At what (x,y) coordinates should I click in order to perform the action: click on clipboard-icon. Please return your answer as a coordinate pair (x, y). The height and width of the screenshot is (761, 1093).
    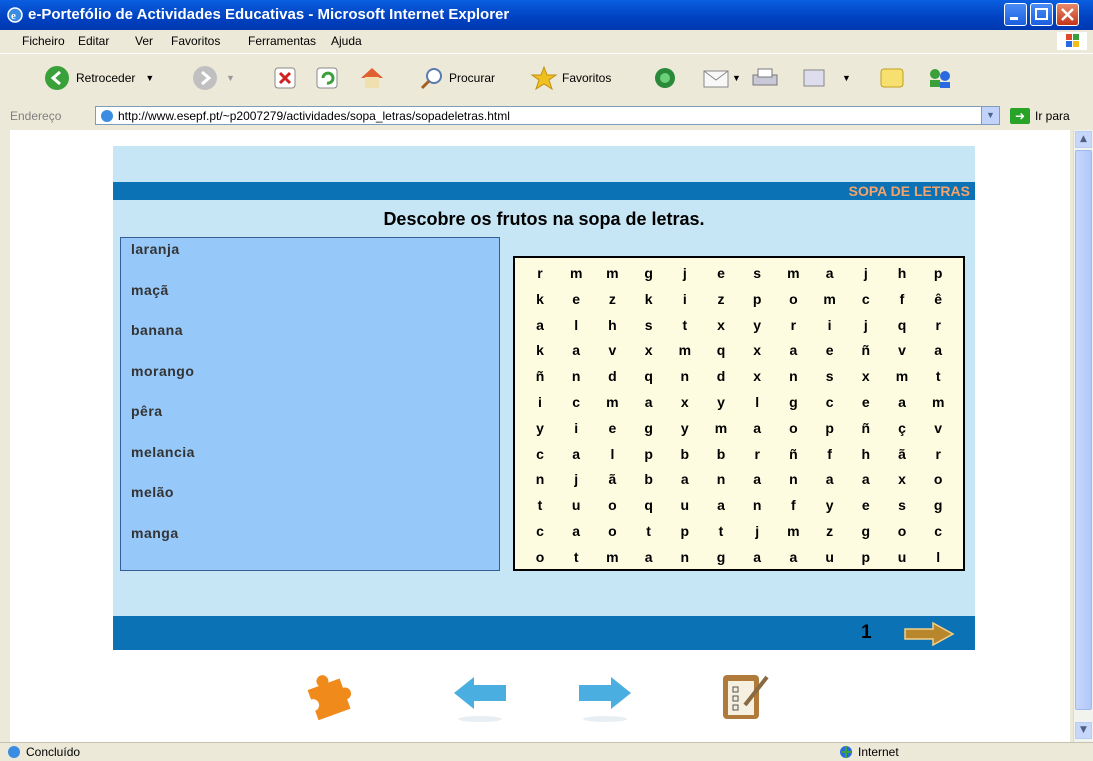
    Looking at the image, I should click on (745, 695).